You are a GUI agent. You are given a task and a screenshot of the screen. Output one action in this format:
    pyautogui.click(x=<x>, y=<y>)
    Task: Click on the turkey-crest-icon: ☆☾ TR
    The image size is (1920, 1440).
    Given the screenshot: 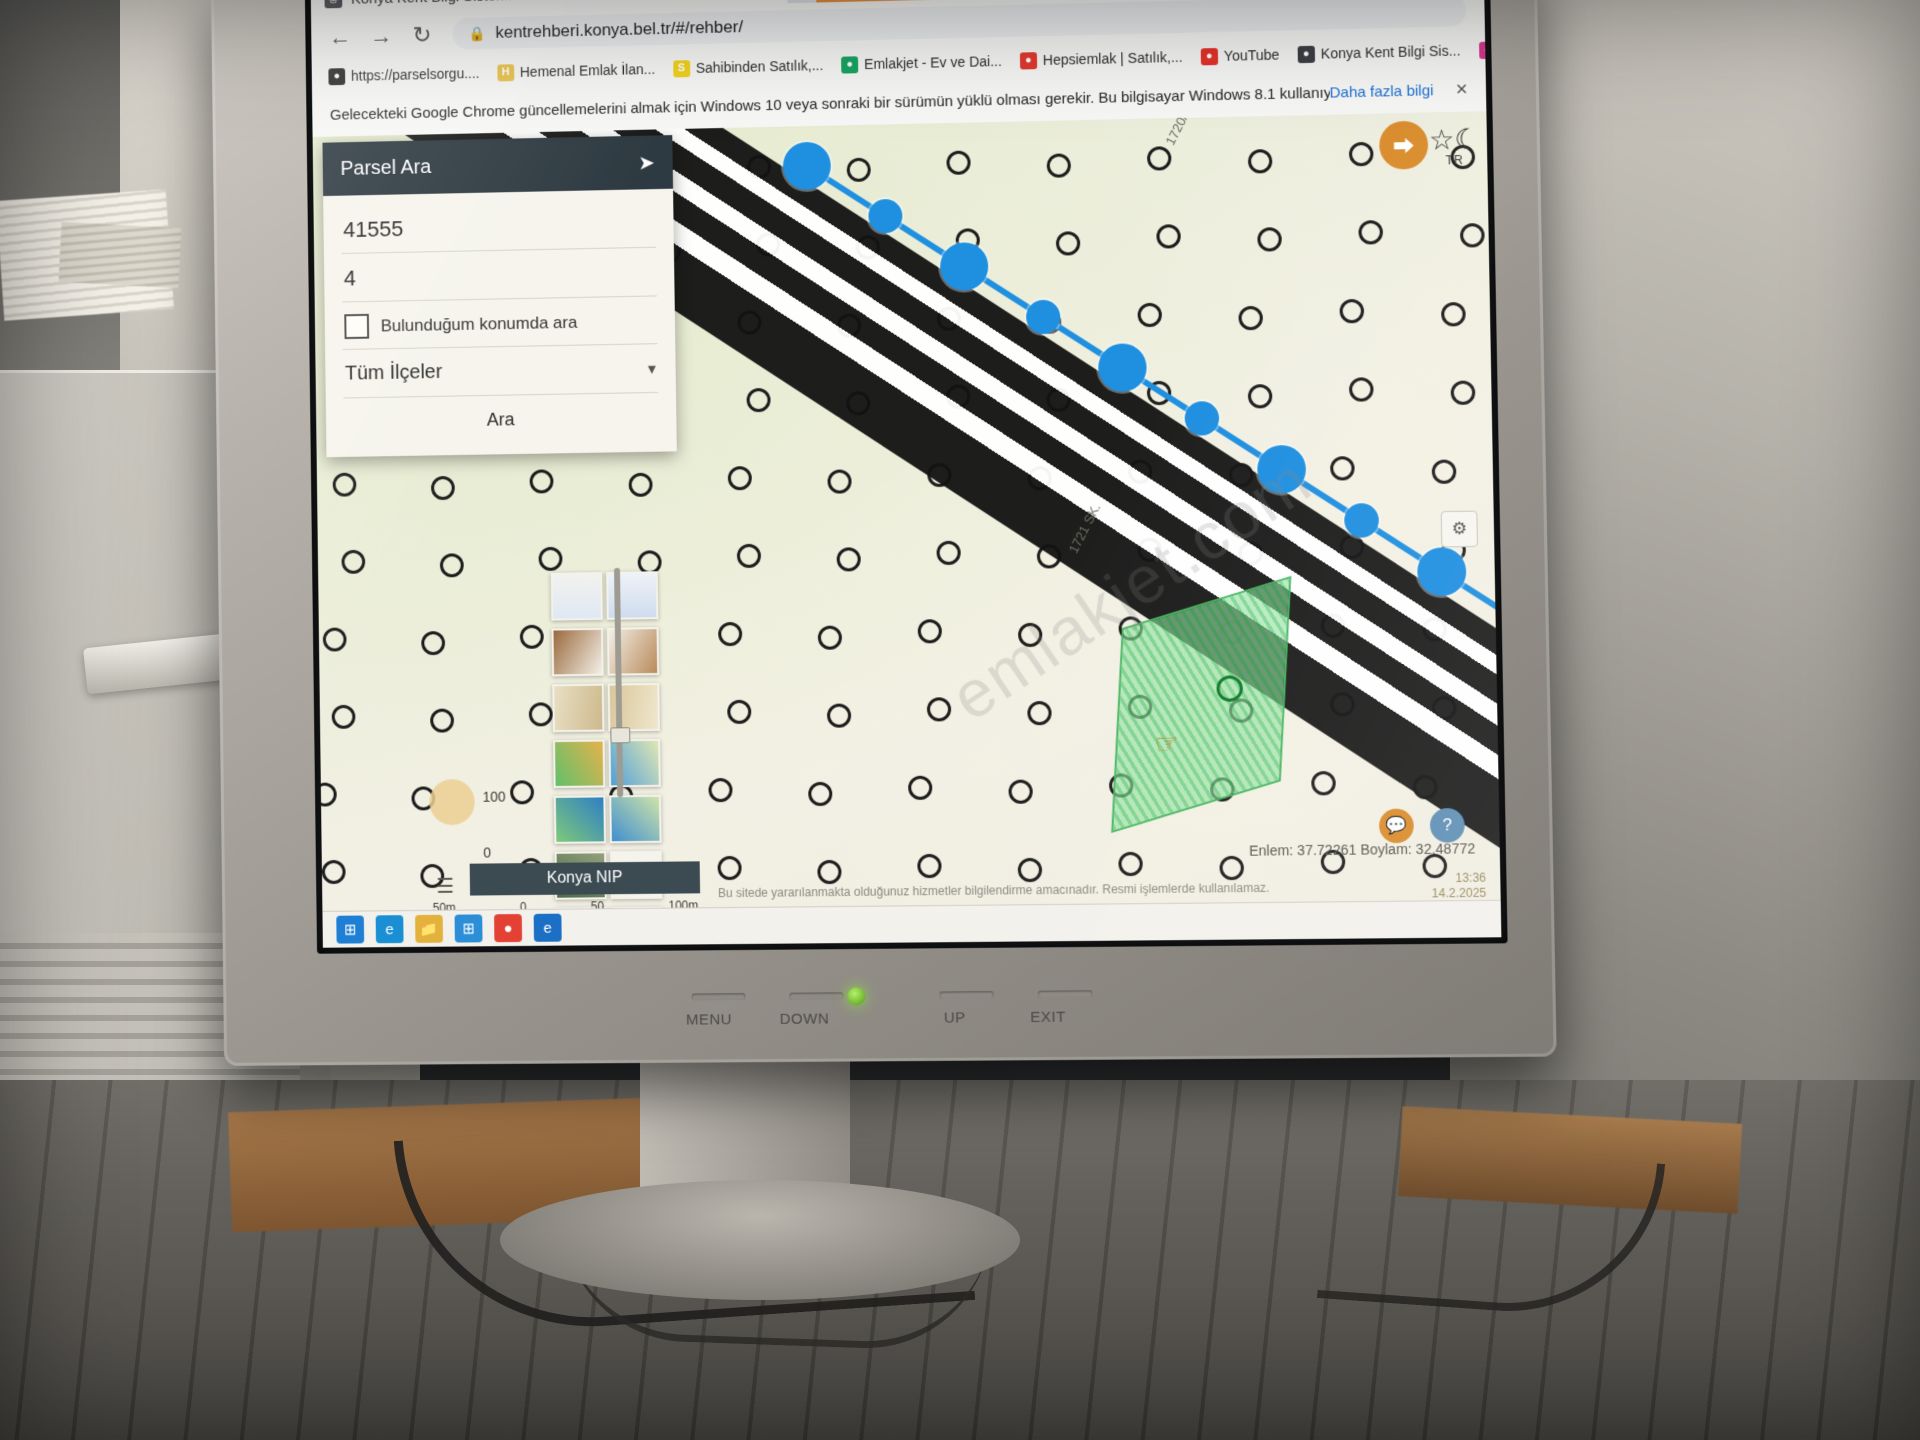 What is the action you would take?
    pyautogui.click(x=1454, y=145)
    